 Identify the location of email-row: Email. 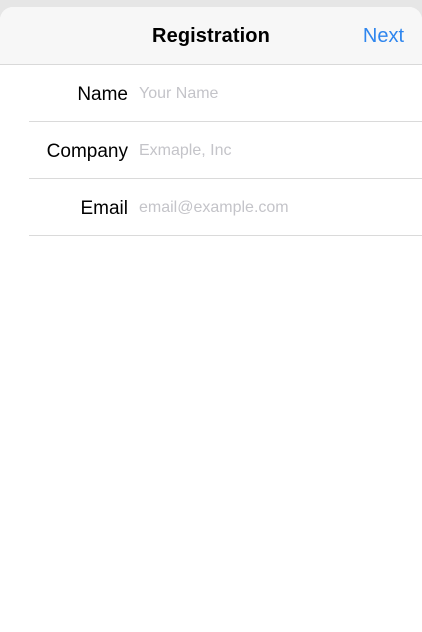
(225, 207).